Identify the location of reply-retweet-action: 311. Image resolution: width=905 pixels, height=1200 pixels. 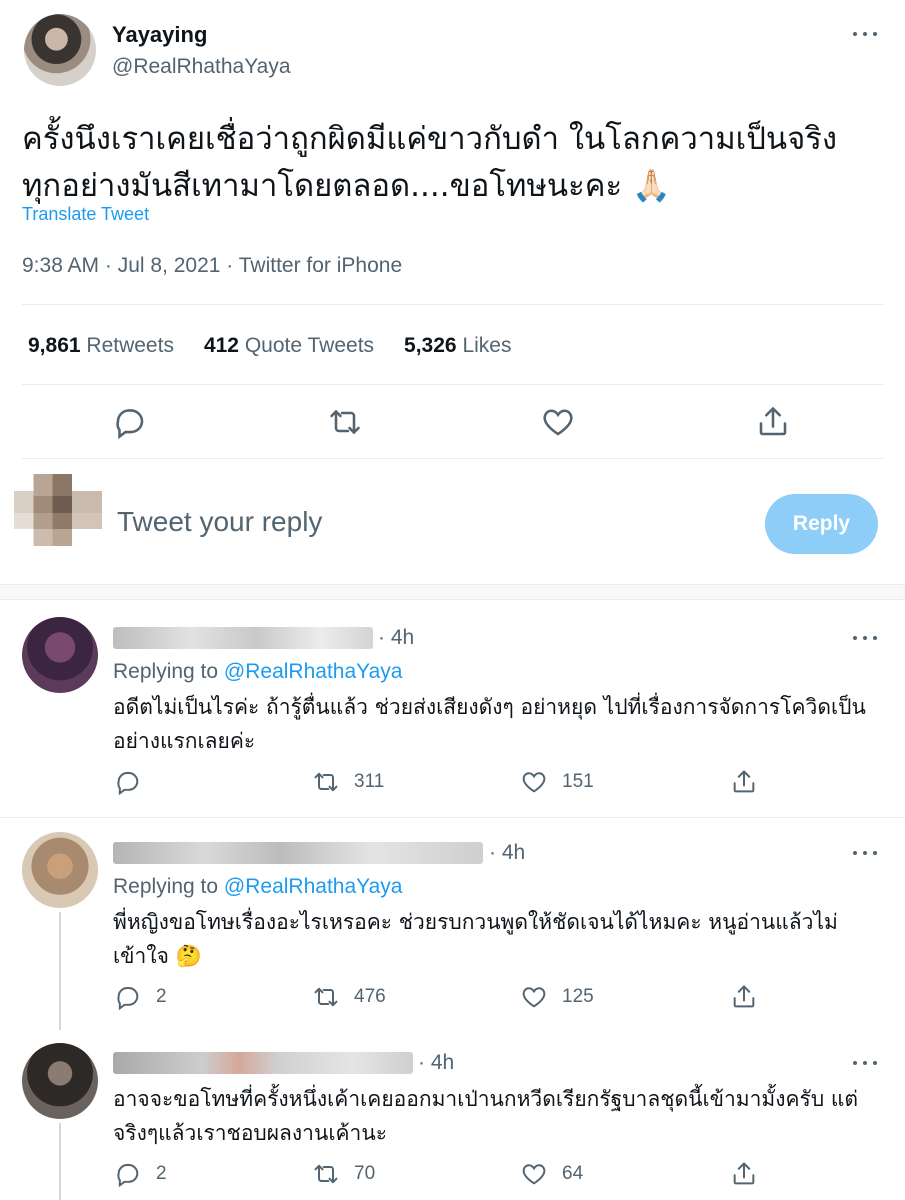
(348, 782).